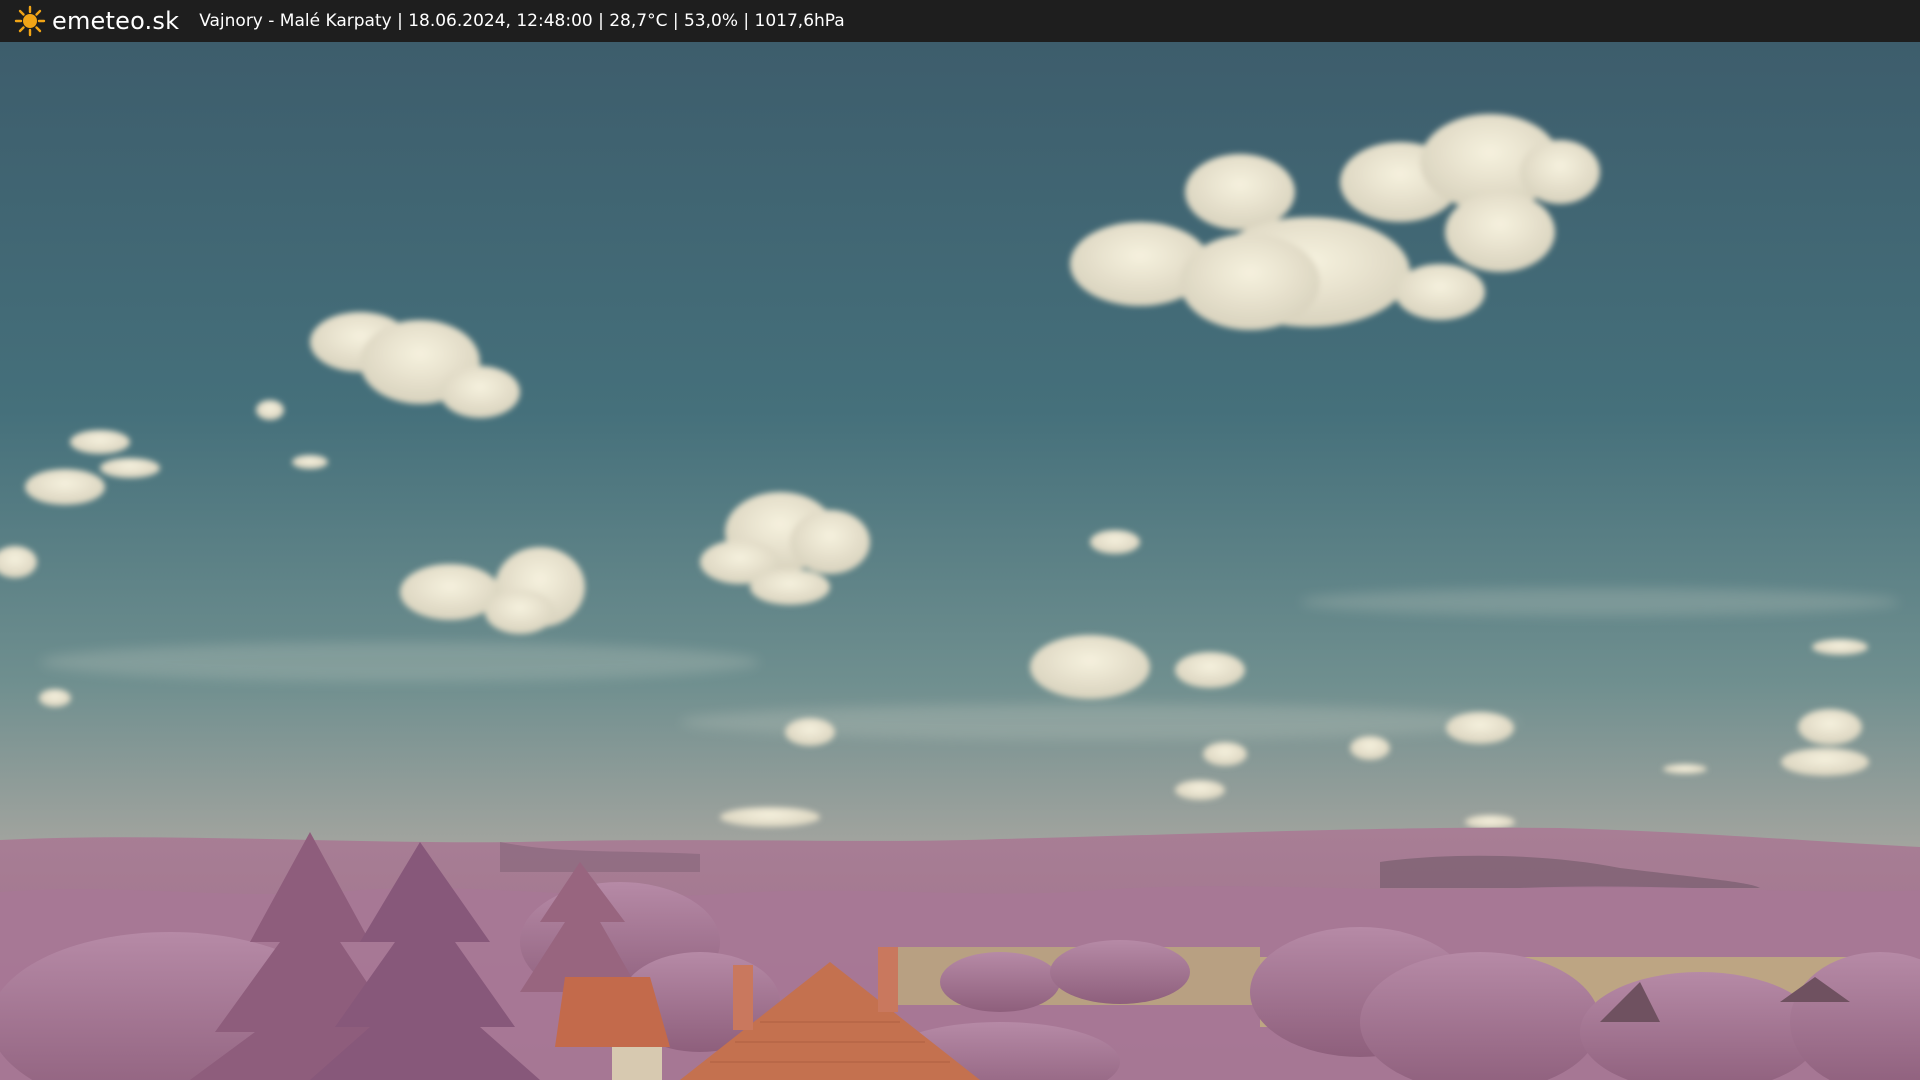  I want to click on brand-name: emeteo.sk, so click(116, 21).